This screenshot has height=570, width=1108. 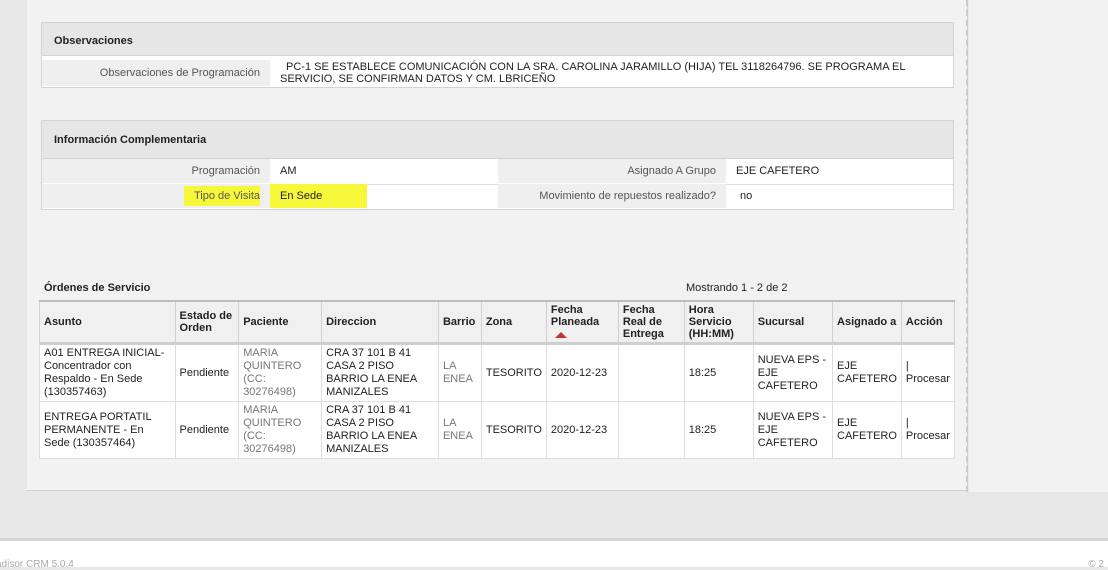 I want to click on observaciones-label: Observaciones de Programación, so click(x=156, y=73).